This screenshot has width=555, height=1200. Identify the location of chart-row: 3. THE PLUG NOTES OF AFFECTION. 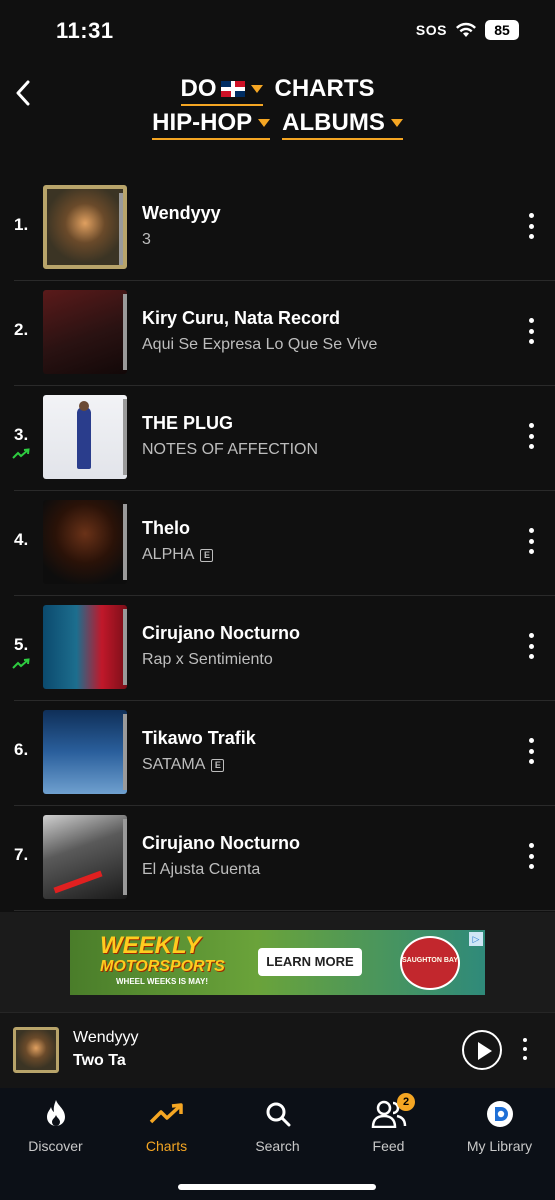
(277, 438).